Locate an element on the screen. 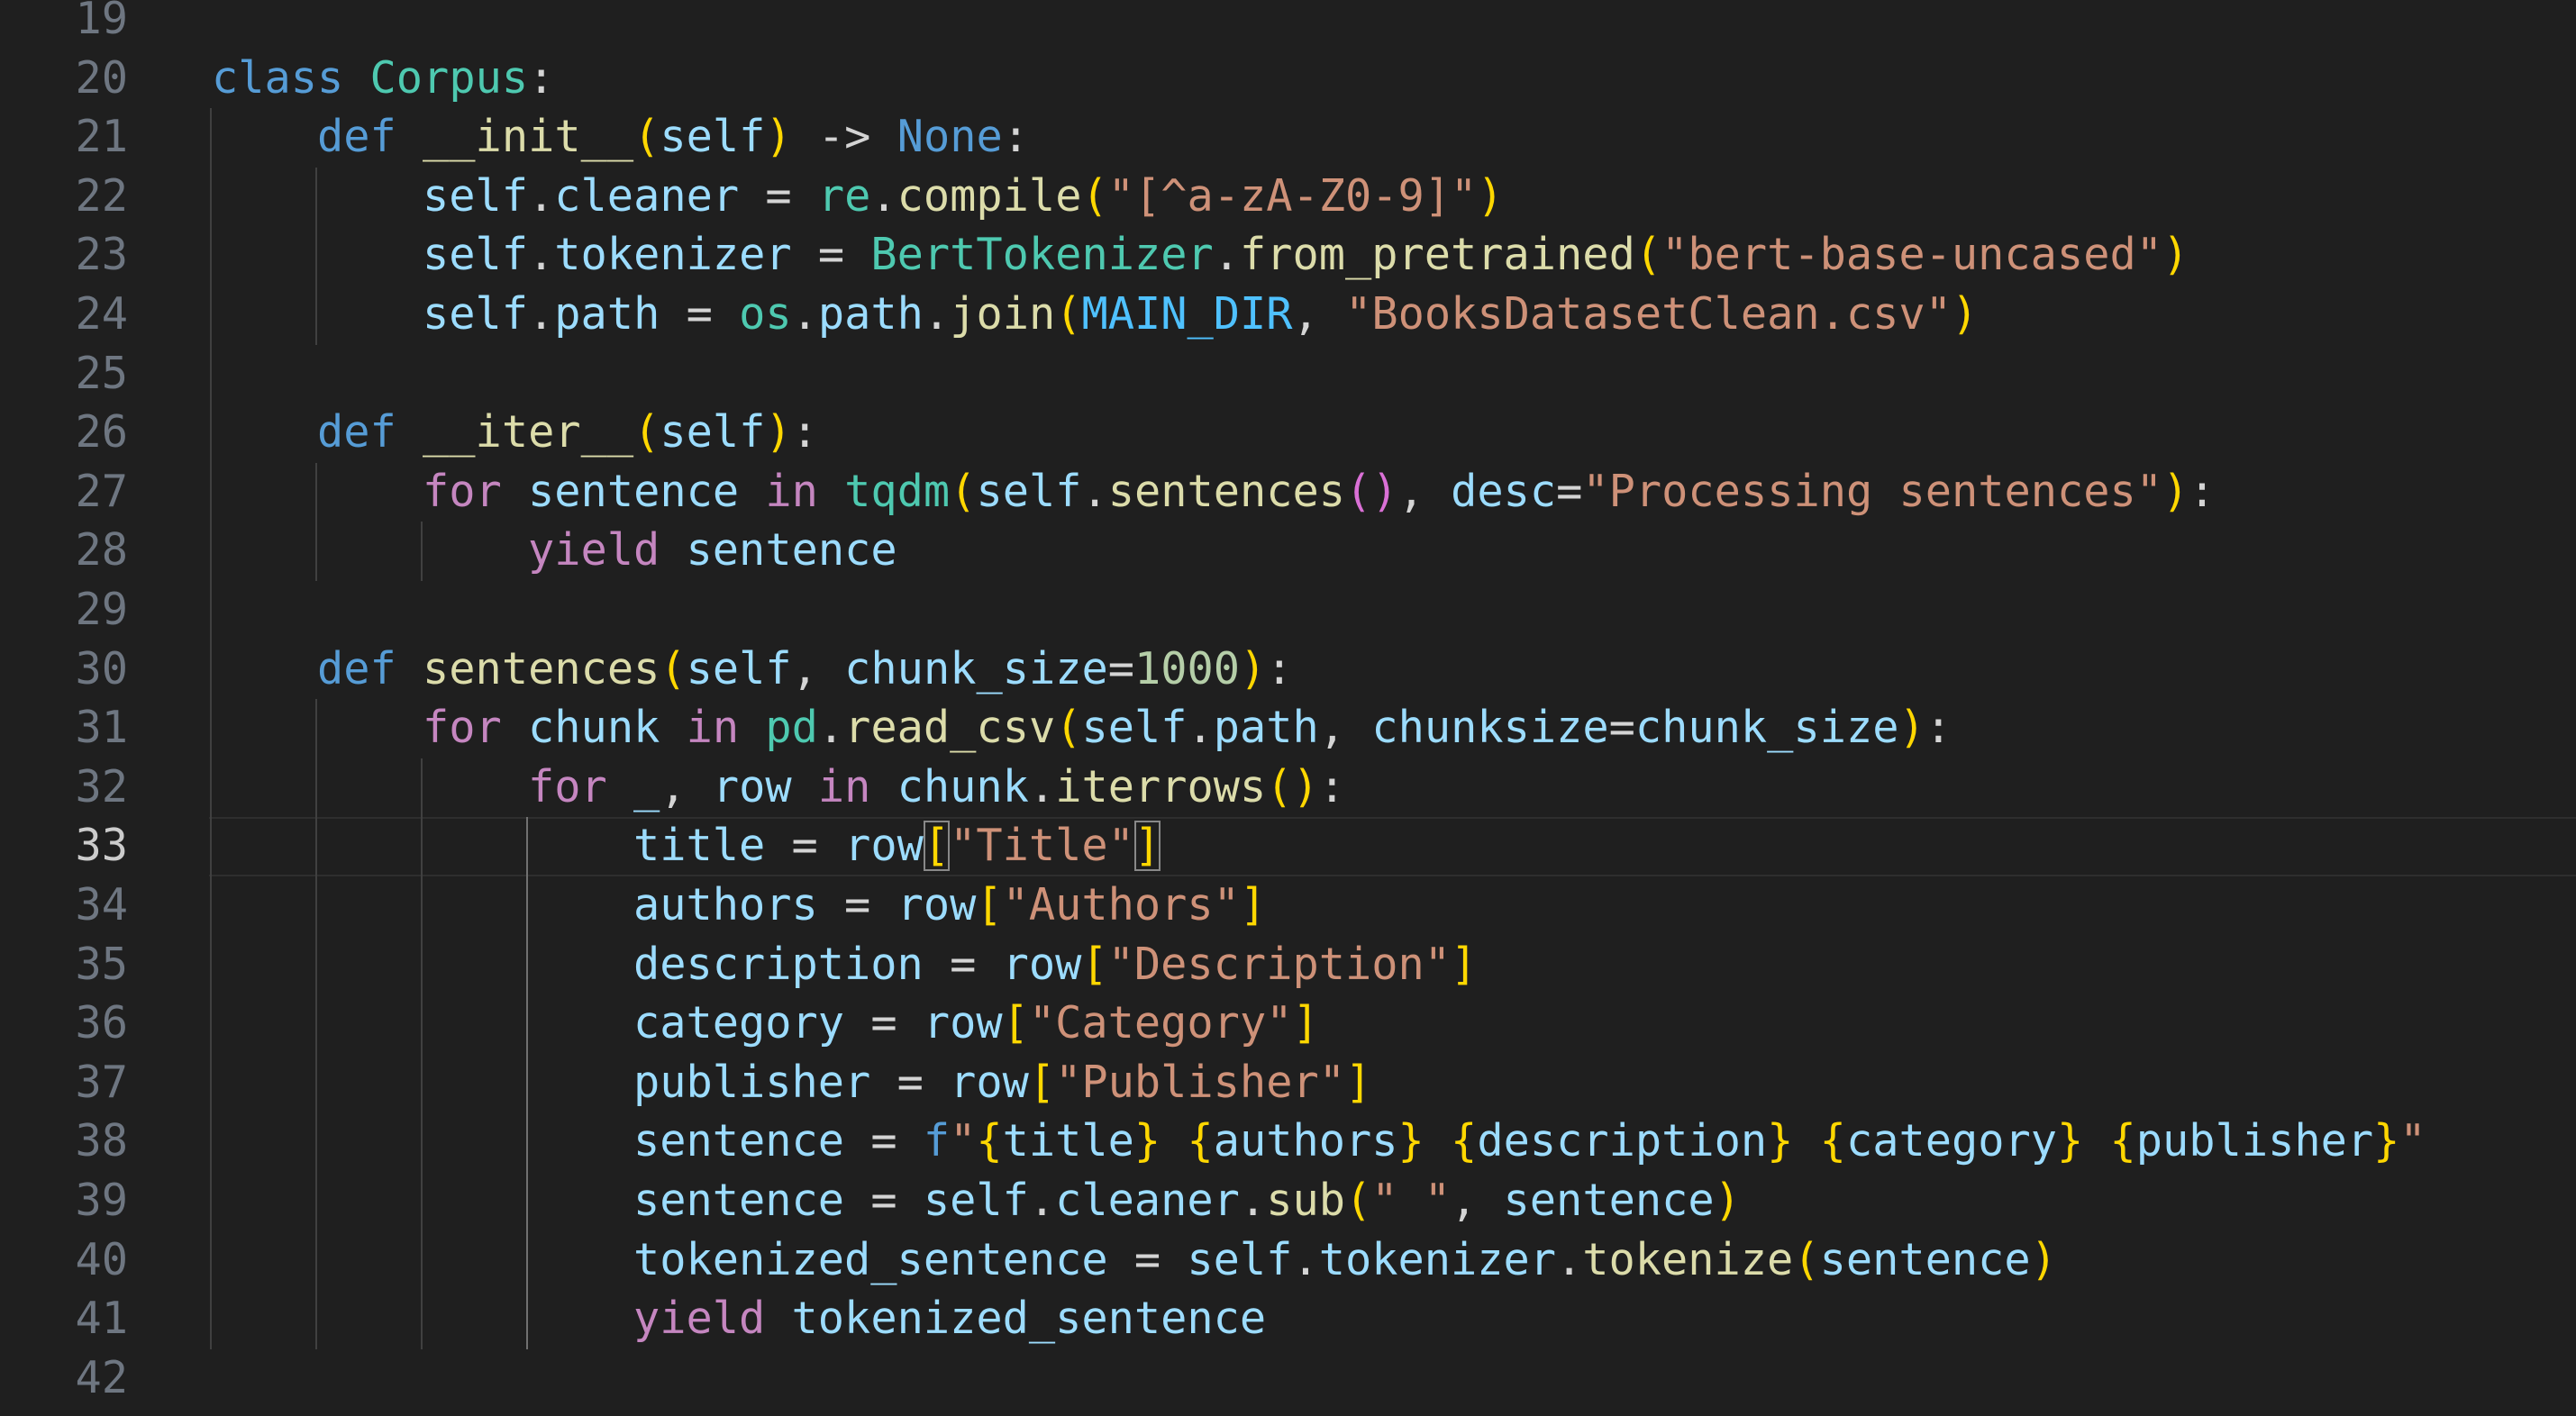 This screenshot has height=1416, width=2576. line-number: 36 is located at coordinates (64, 1024).